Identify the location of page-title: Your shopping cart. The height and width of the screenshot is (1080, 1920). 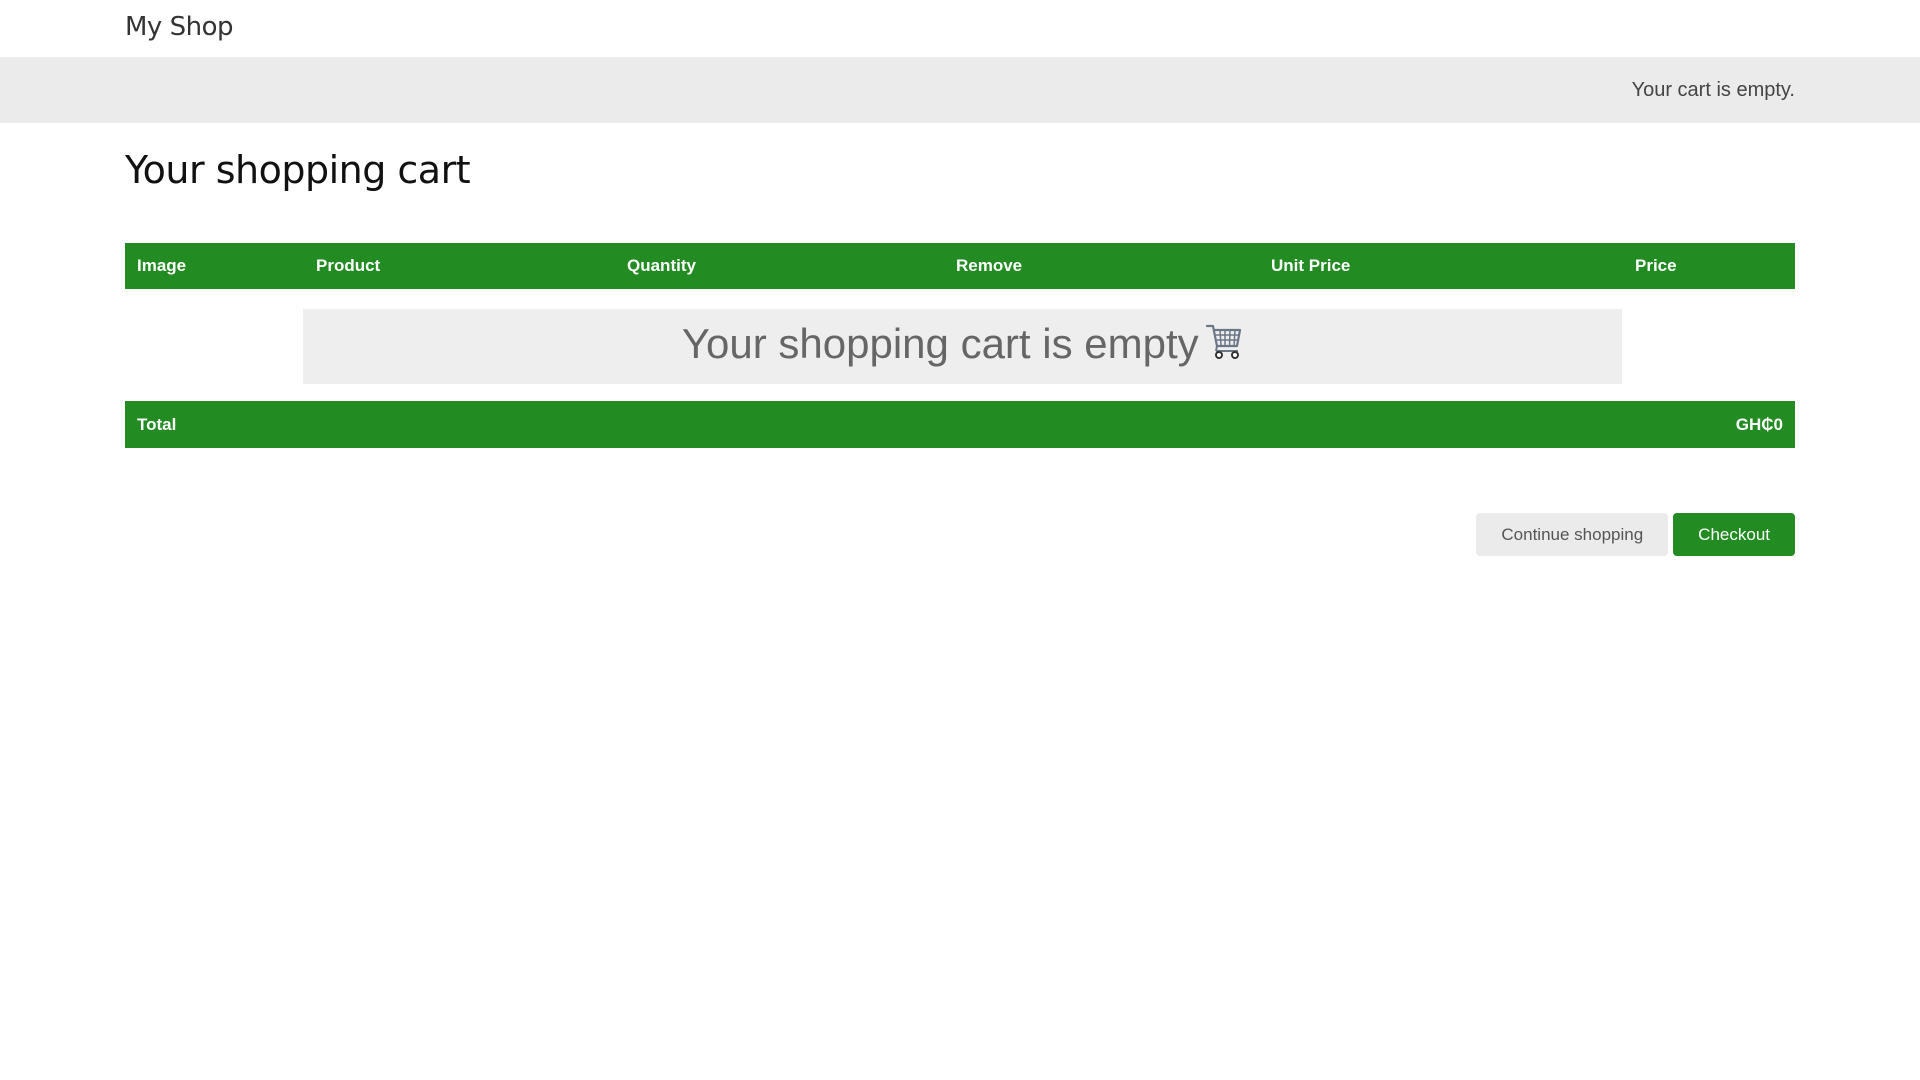
(298, 170).